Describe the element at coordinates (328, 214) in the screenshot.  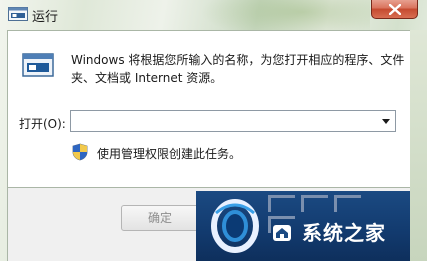
I see `watermark-cut-text` at that location.